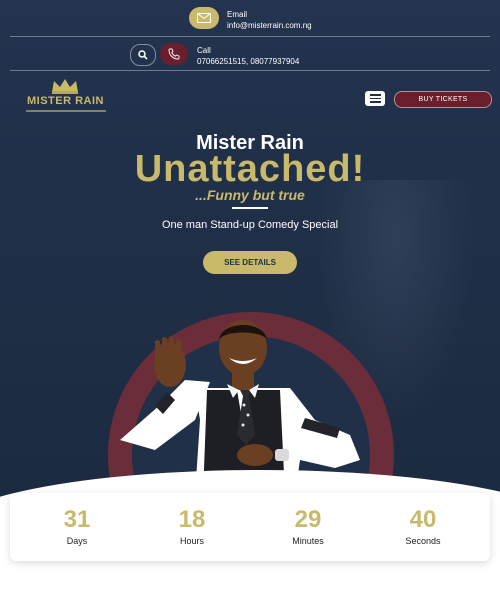  I want to click on countdown-timer: 31 Days 18 Hours 29 Minutes 40 Seconds, so click(250, 527).